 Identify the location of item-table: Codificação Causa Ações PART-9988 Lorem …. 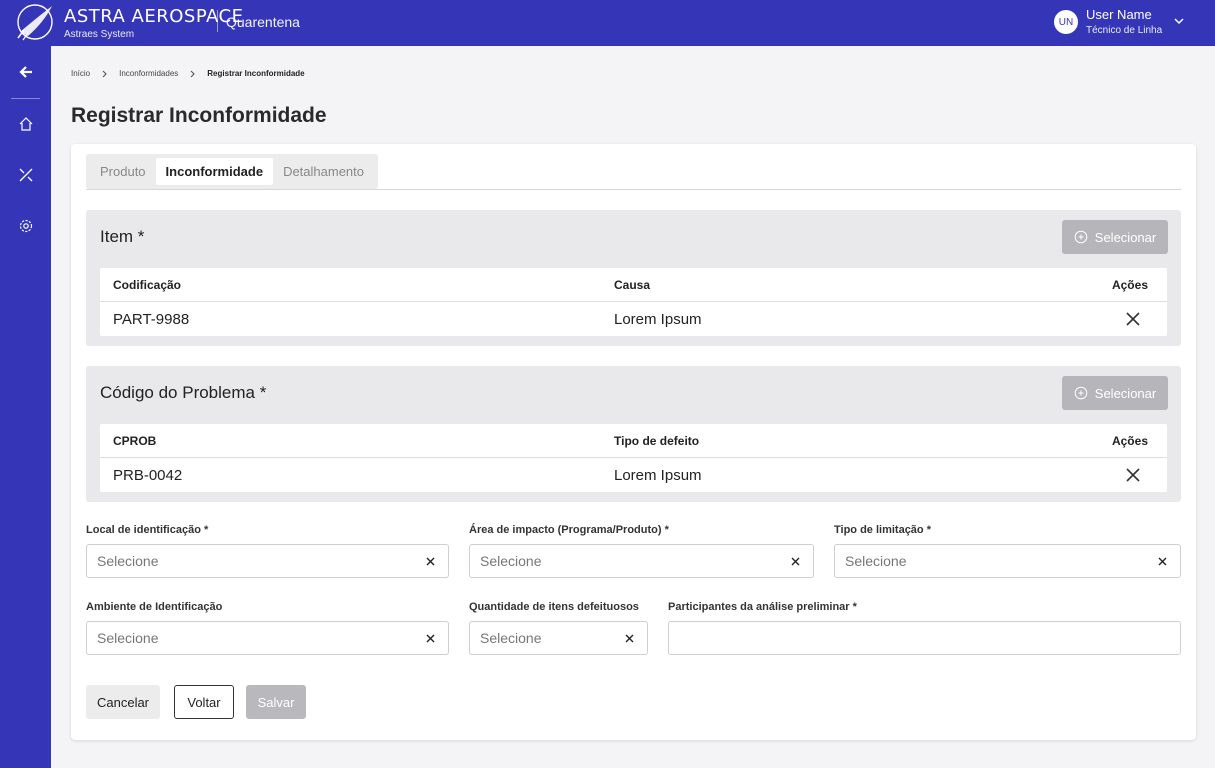
(633, 302).